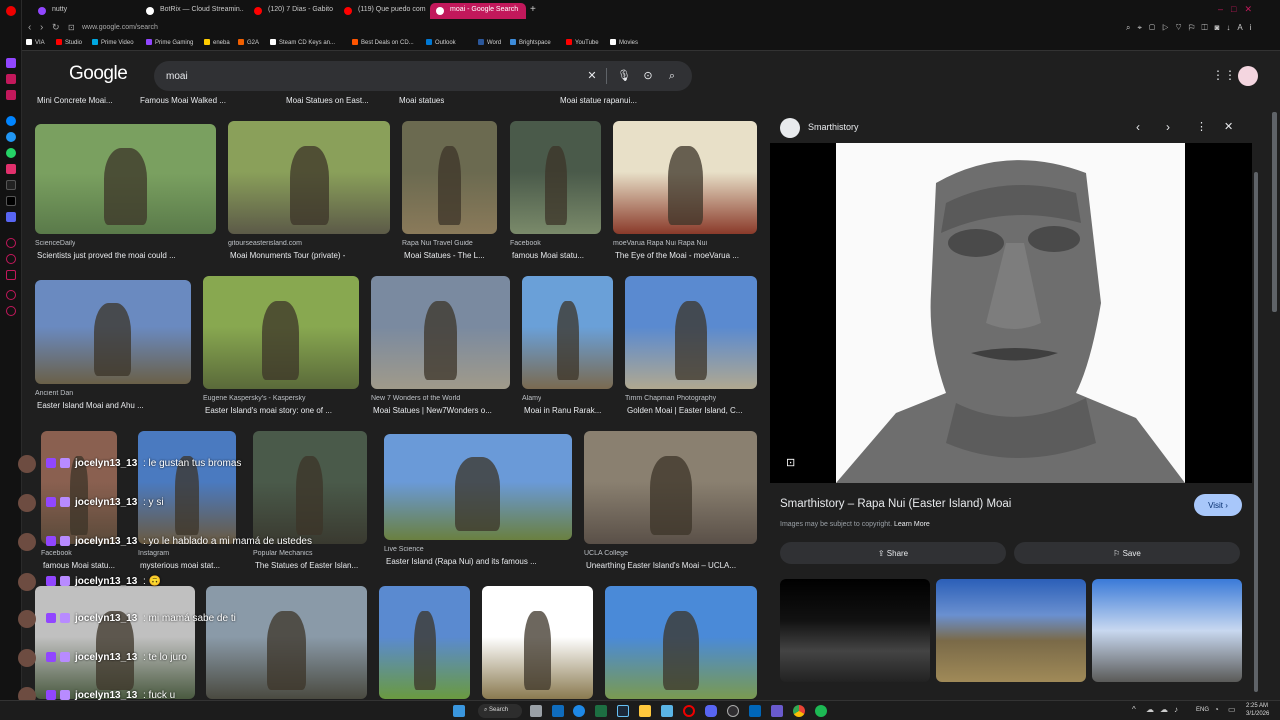 This screenshot has height=720, width=1280. I want to click on opera-logo-icon, so click(11, 11).